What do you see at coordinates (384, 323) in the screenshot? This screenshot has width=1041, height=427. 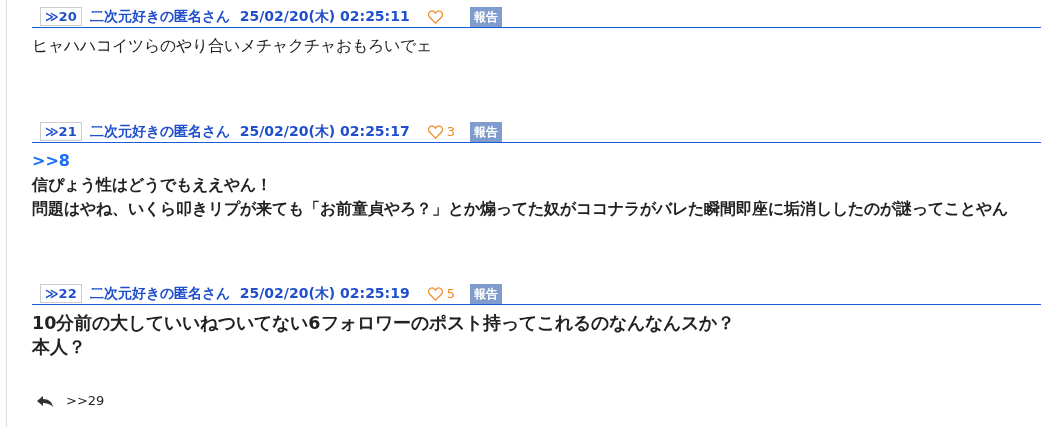 I see `post-text: 10分前の大していいねついてない6フォロワーのポスト持ってこれるのなんなんスか？` at bounding box center [384, 323].